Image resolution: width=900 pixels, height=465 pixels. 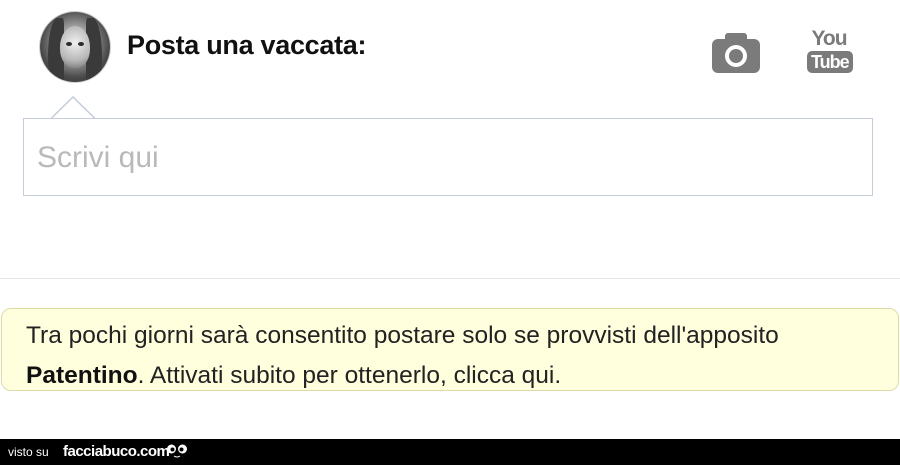 I want to click on camera-icon, so click(x=736, y=52).